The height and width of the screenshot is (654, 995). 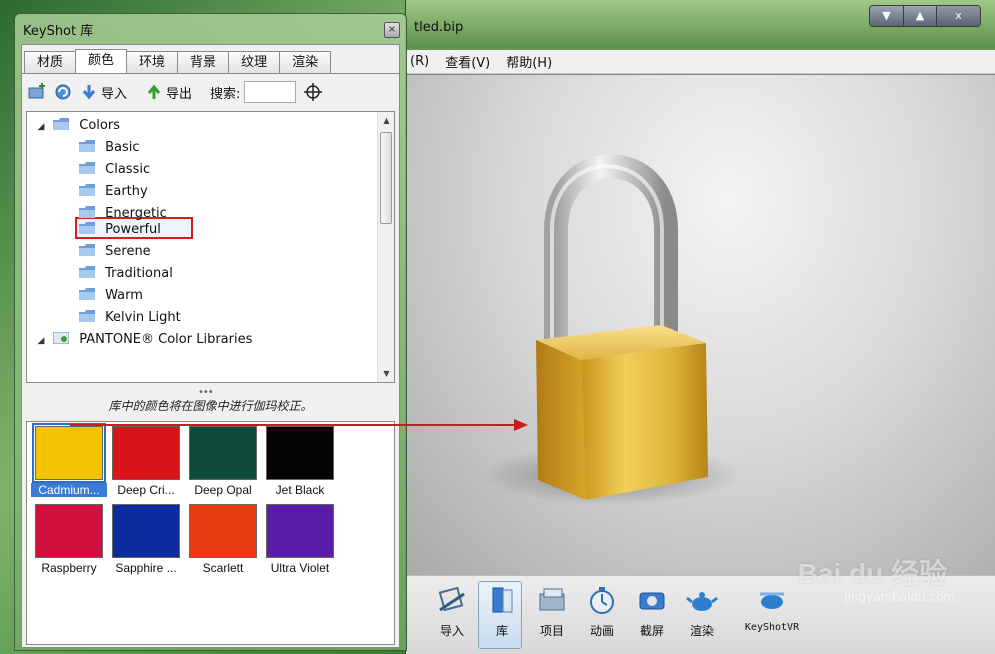 I want to click on tree-item-colors: ◢ Colors, so click(x=76, y=126).